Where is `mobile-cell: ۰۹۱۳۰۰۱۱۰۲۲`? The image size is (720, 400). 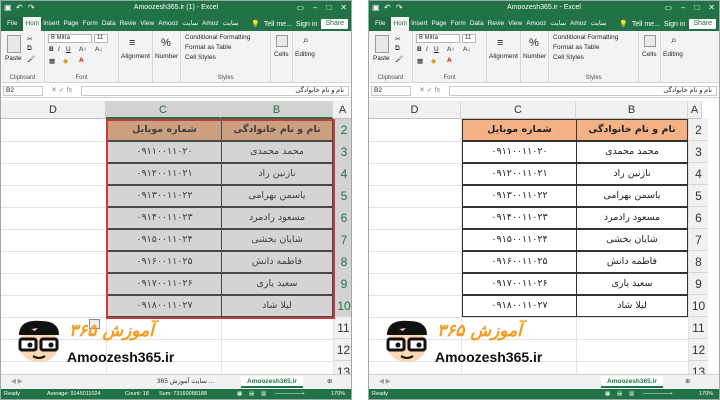 mobile-cell: ۰۹۱۳۰۰۱۱۰۲۲ is located at coordinates (519, 196).